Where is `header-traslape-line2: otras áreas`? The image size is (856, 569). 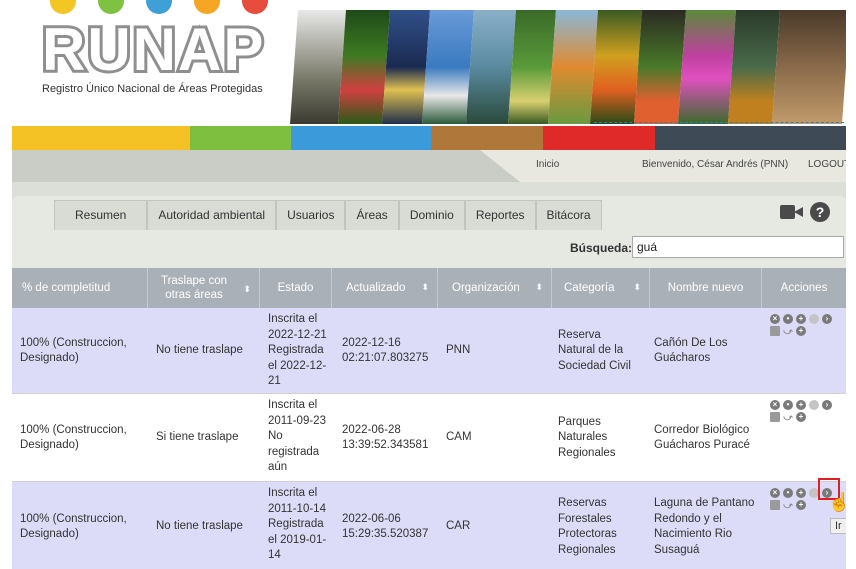
header-traslape-line2: otras áreas is located at coordinates (194, 295).